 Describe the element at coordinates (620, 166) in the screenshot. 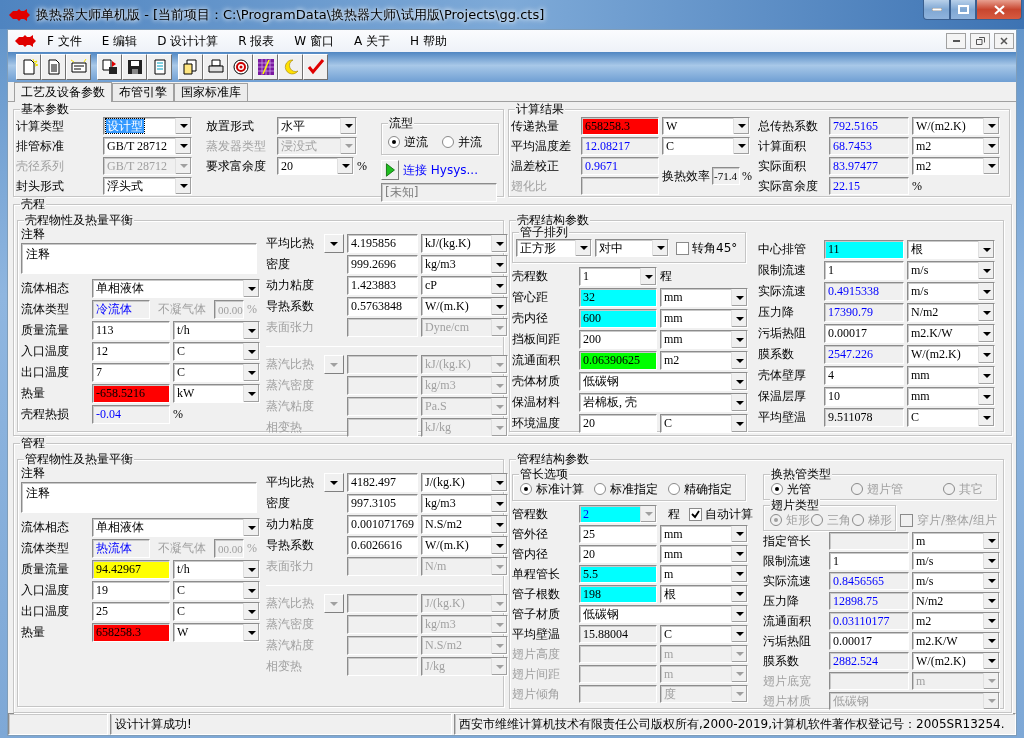

I see `value-field: 0.9671` at that location.